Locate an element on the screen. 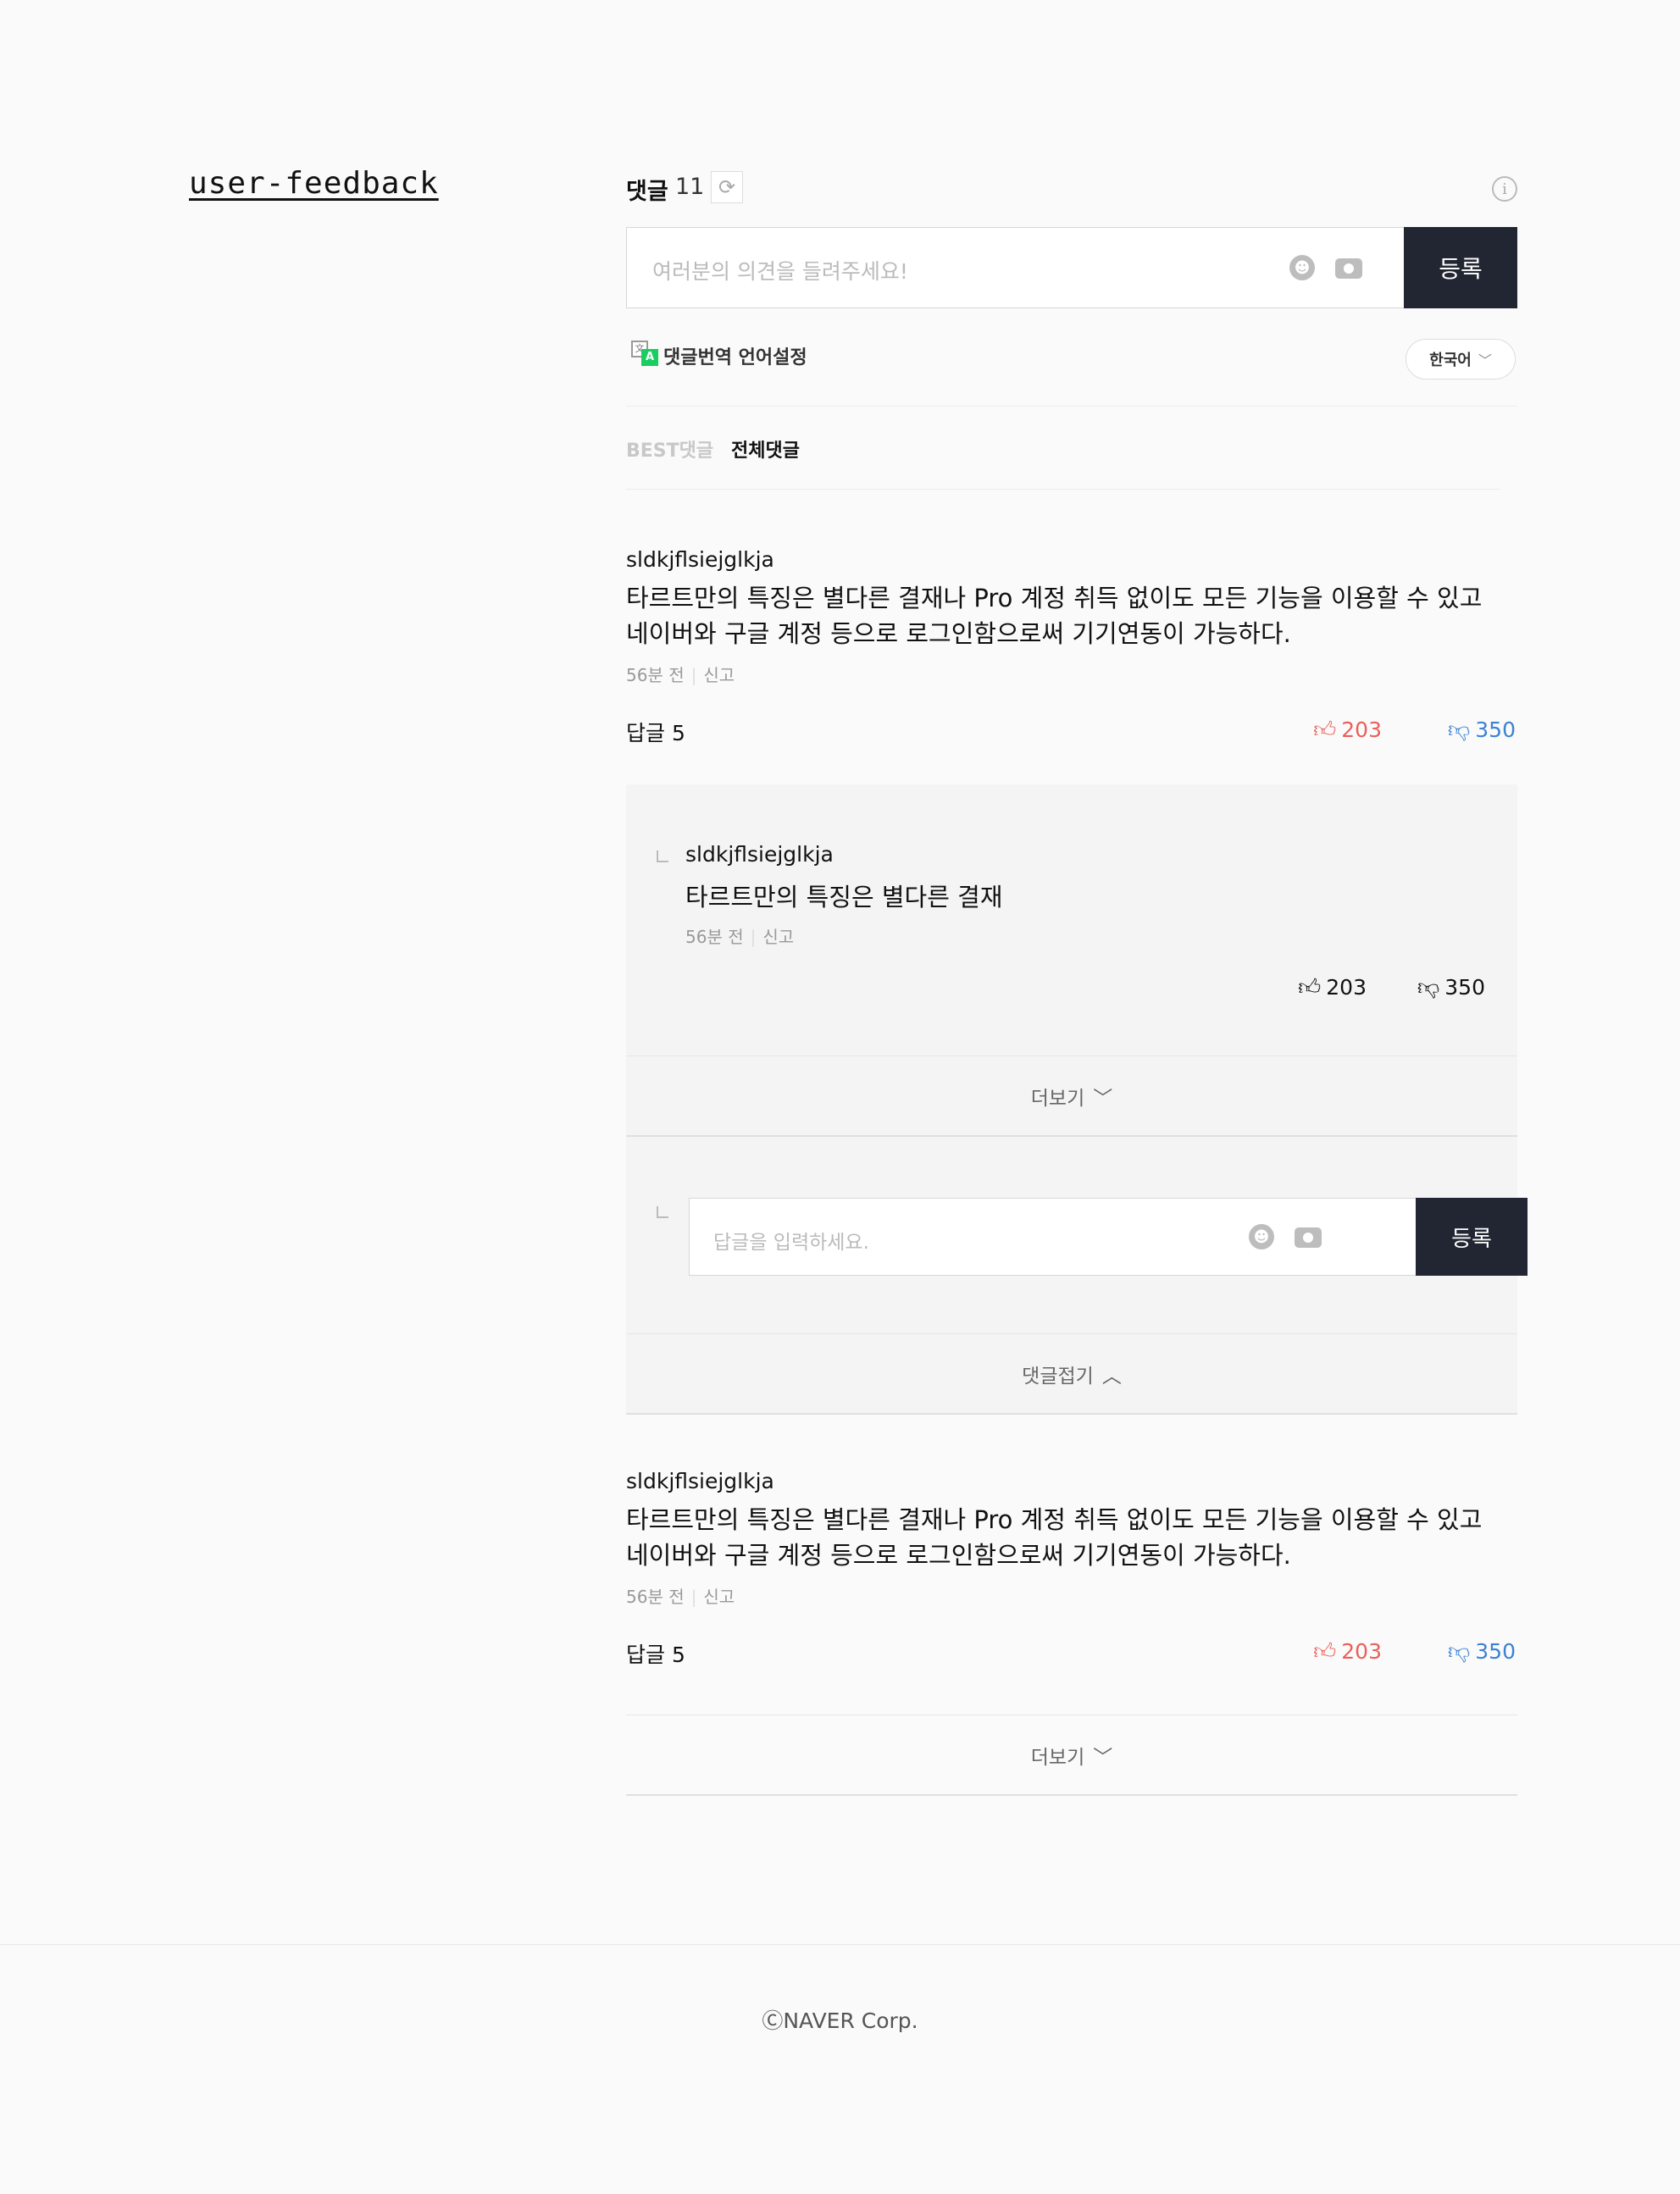 Image resolution: width=1680 pixels, height=2194 pixels. chevron-up-icon: ︿ is located at coordinates (1111, 1377).